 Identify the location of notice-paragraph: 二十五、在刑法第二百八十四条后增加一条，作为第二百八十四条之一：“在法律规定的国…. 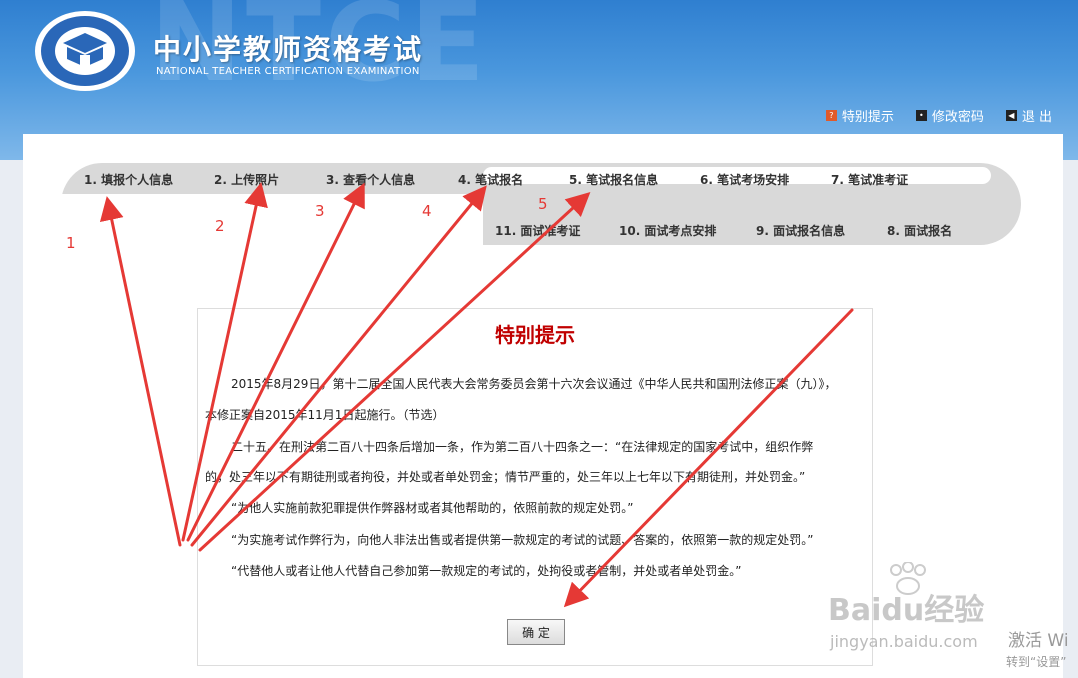
(522, 447).